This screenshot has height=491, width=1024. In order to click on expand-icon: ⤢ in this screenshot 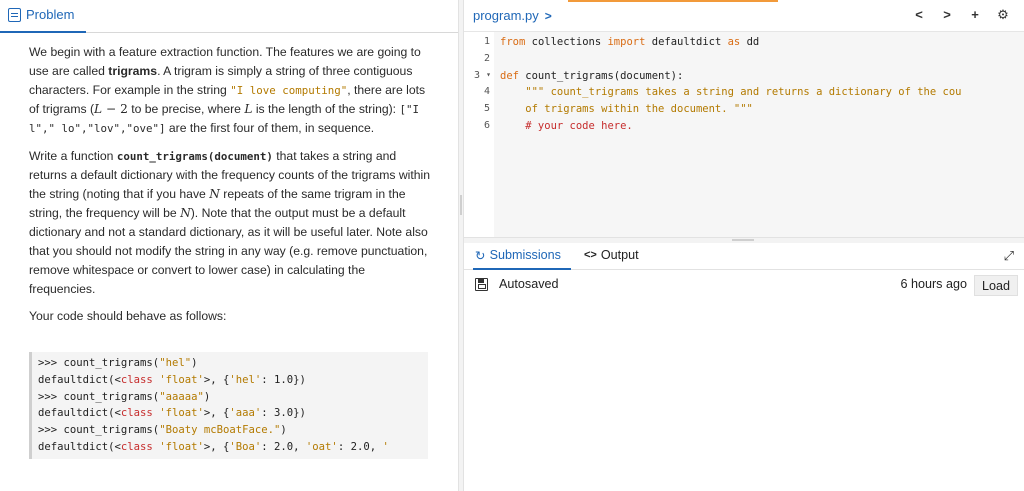, I will do `click(1009, 256)`.